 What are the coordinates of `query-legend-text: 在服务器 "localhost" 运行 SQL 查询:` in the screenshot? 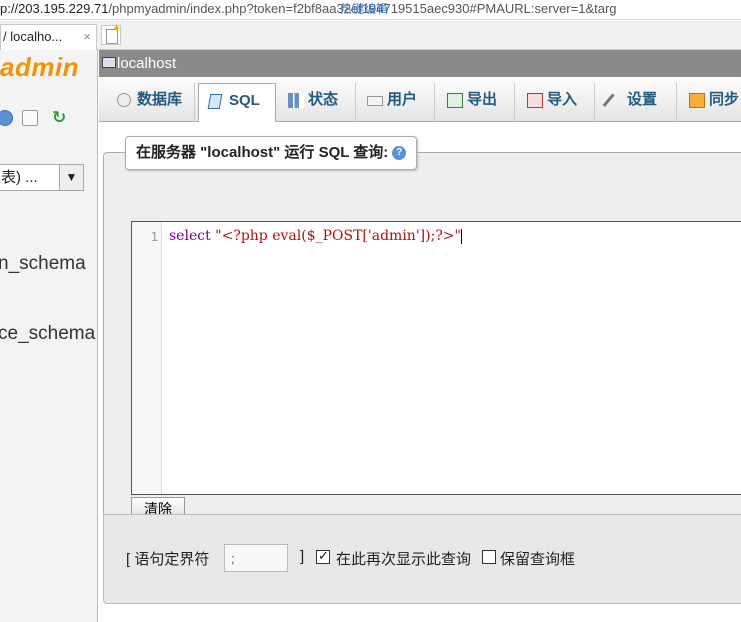 It's located at (262, 152).